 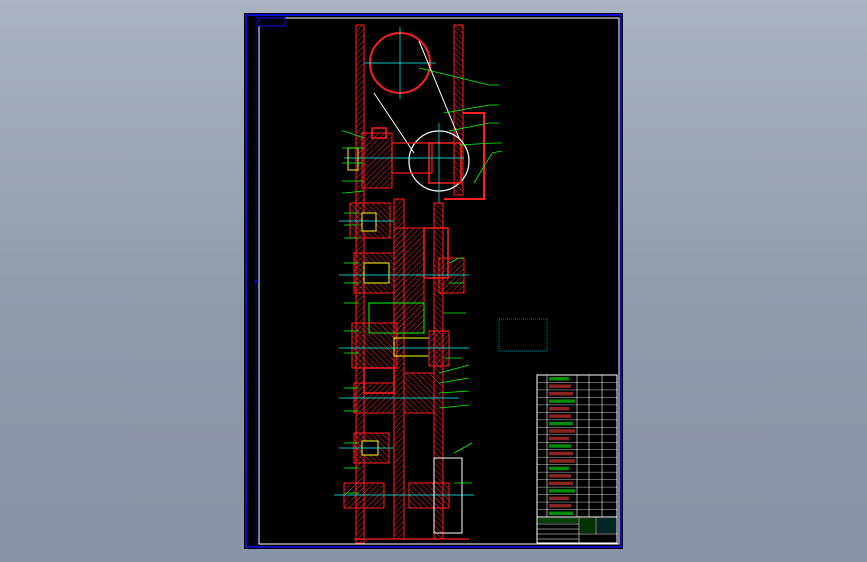 I want to click on title-tab, so click(x=272, y=22).